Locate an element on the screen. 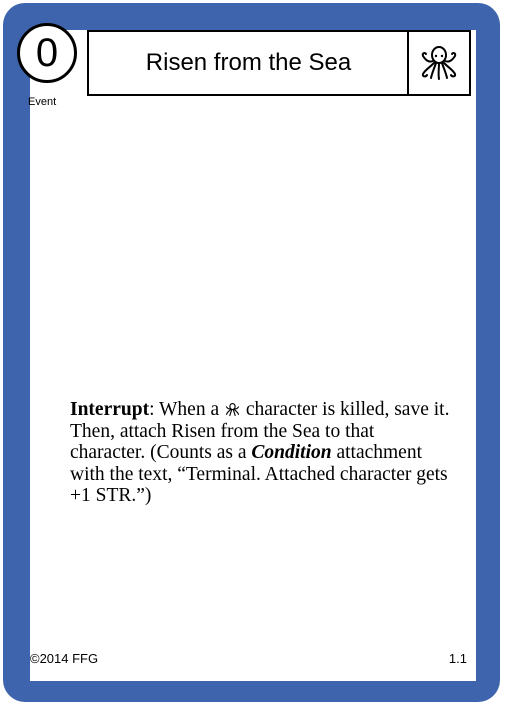  title-bar: Risen from the Sea is located at coordinates (279, 63).